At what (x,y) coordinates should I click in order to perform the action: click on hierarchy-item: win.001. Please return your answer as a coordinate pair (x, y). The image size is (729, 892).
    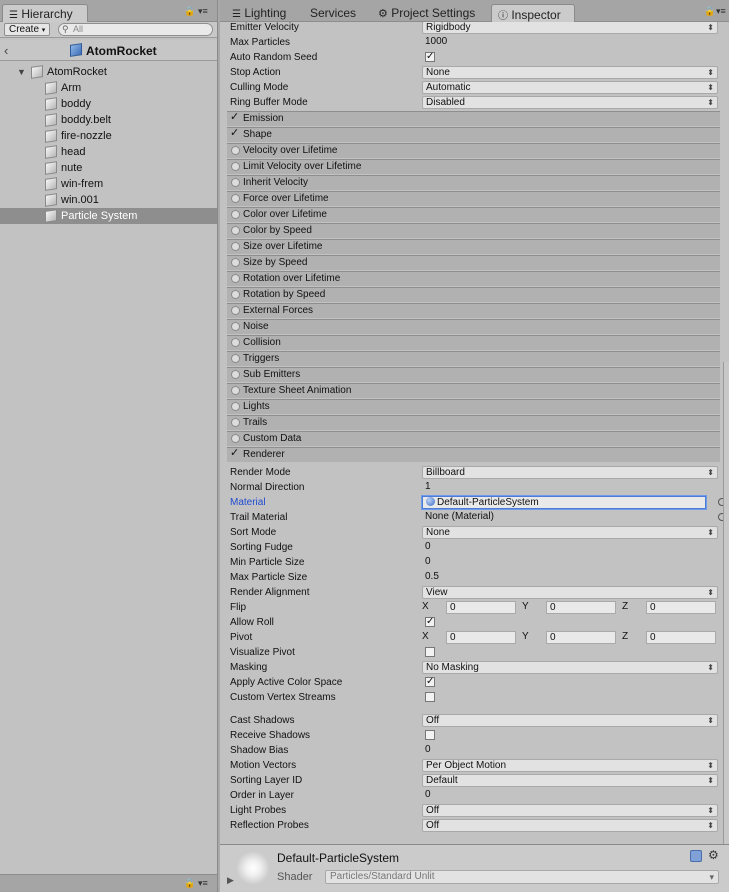
    Looking at the image, I should click on (108, 200).